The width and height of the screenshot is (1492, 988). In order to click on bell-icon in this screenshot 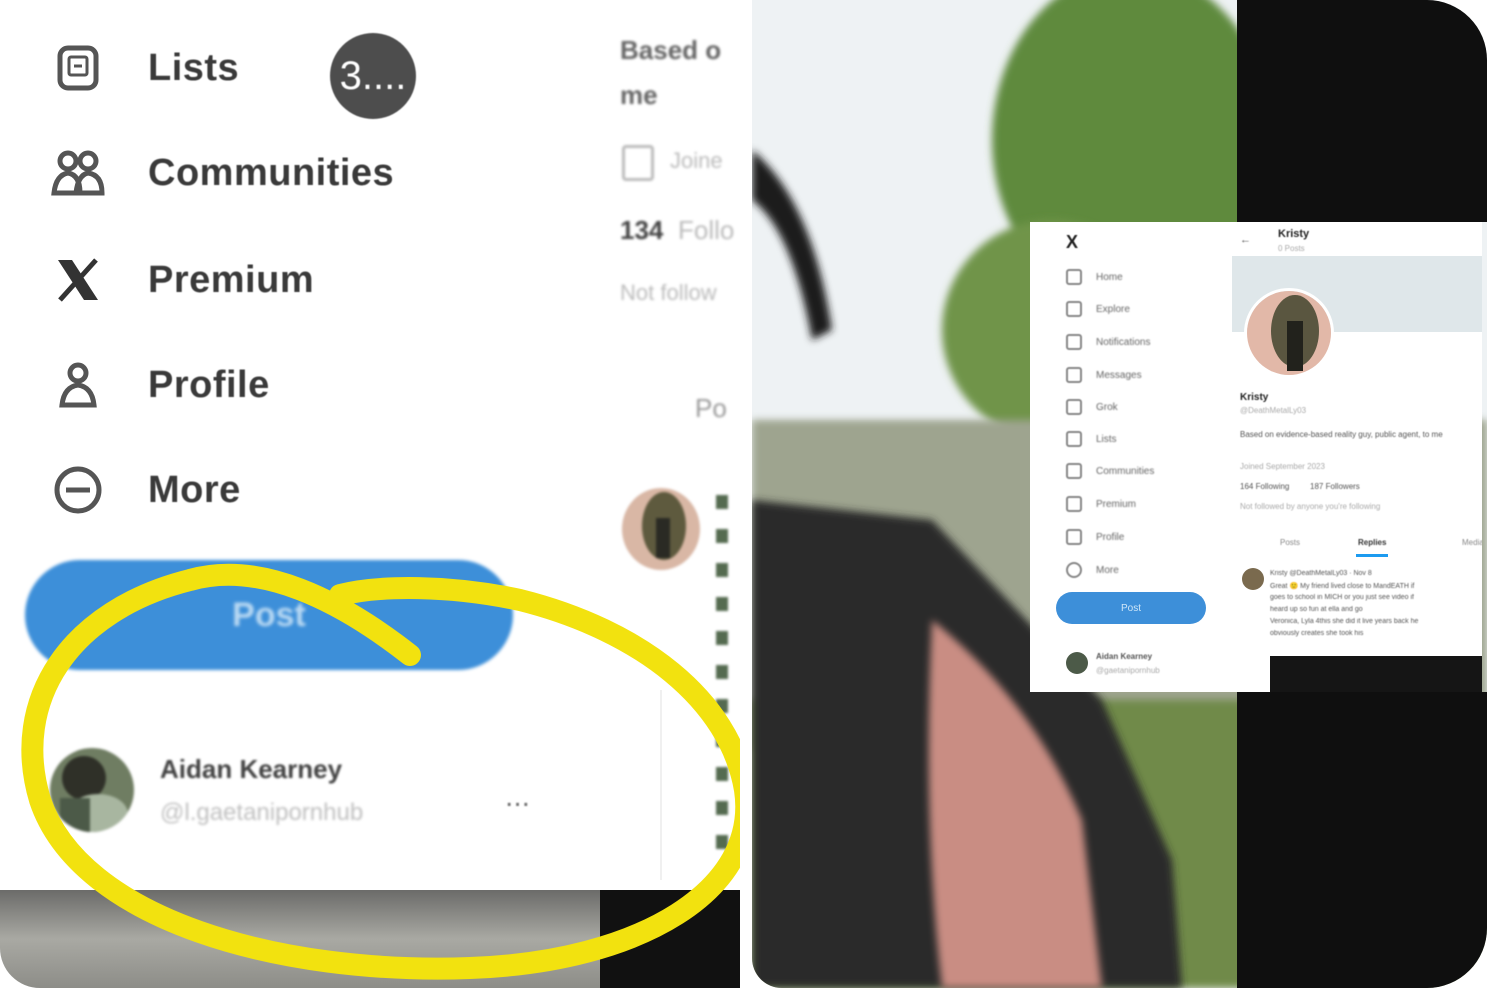, I will do `click(1074, 342)`.